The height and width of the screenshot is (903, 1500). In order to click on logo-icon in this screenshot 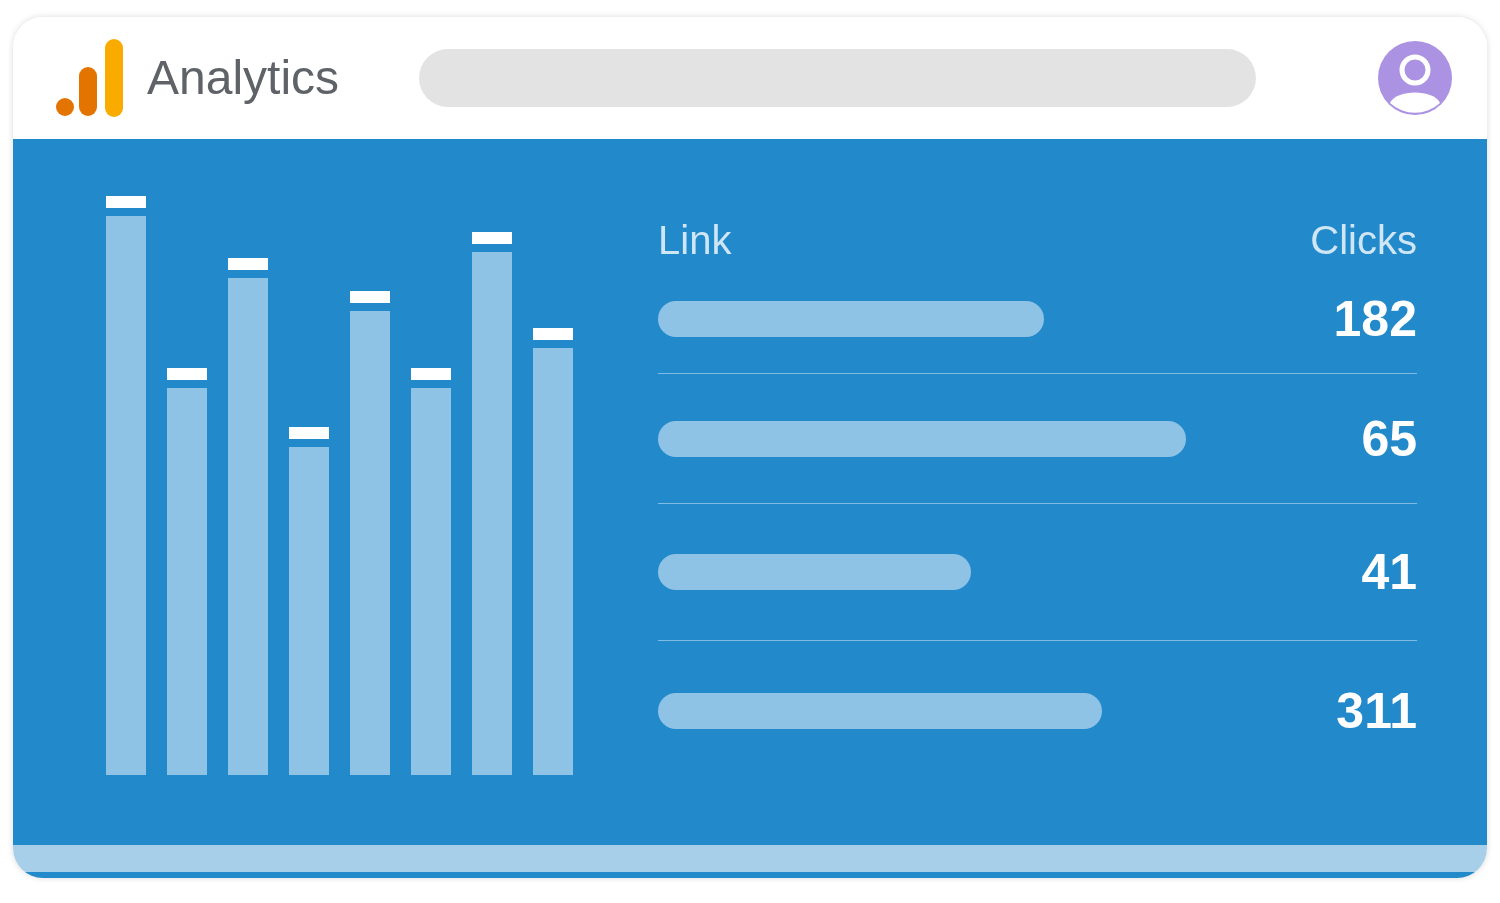, I will do `click(89, 78)`.